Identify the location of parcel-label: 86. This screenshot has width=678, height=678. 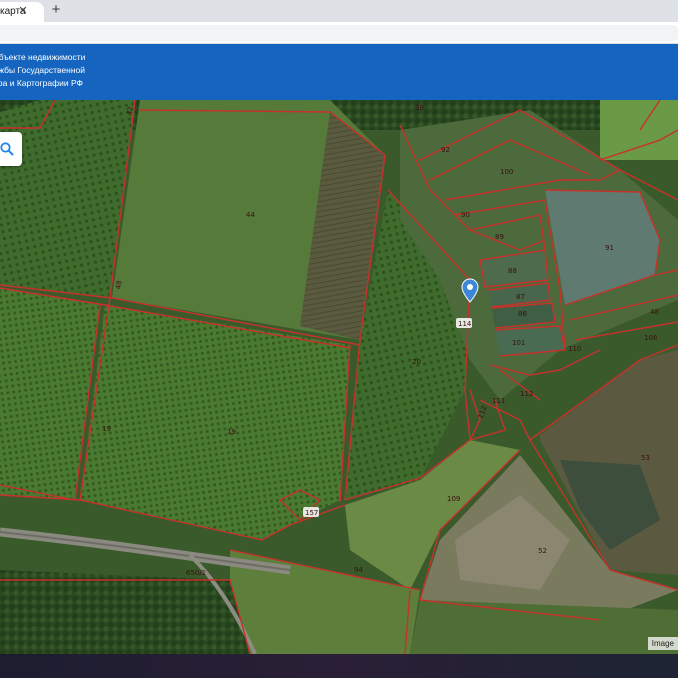
(522, 314).